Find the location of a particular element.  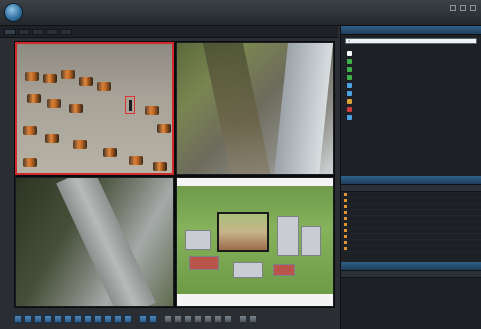

event-list-header is located at coordinates (411, 188).